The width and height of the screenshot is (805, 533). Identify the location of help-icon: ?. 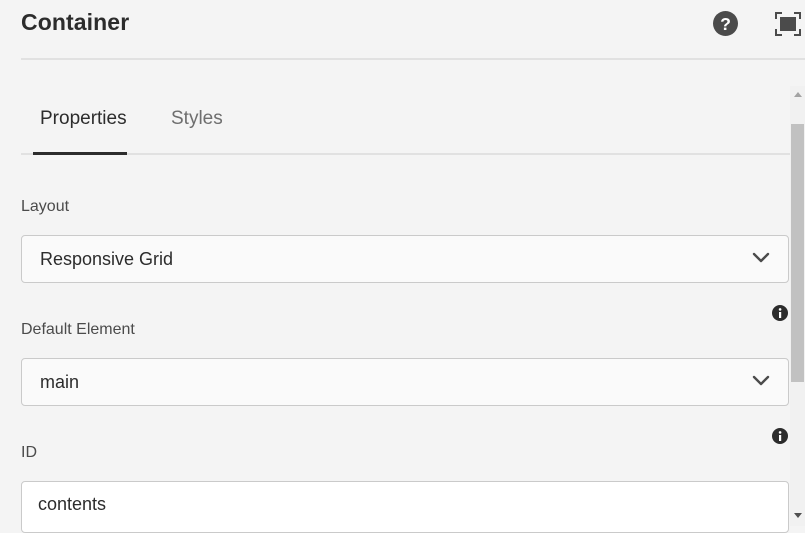
(725, 23).